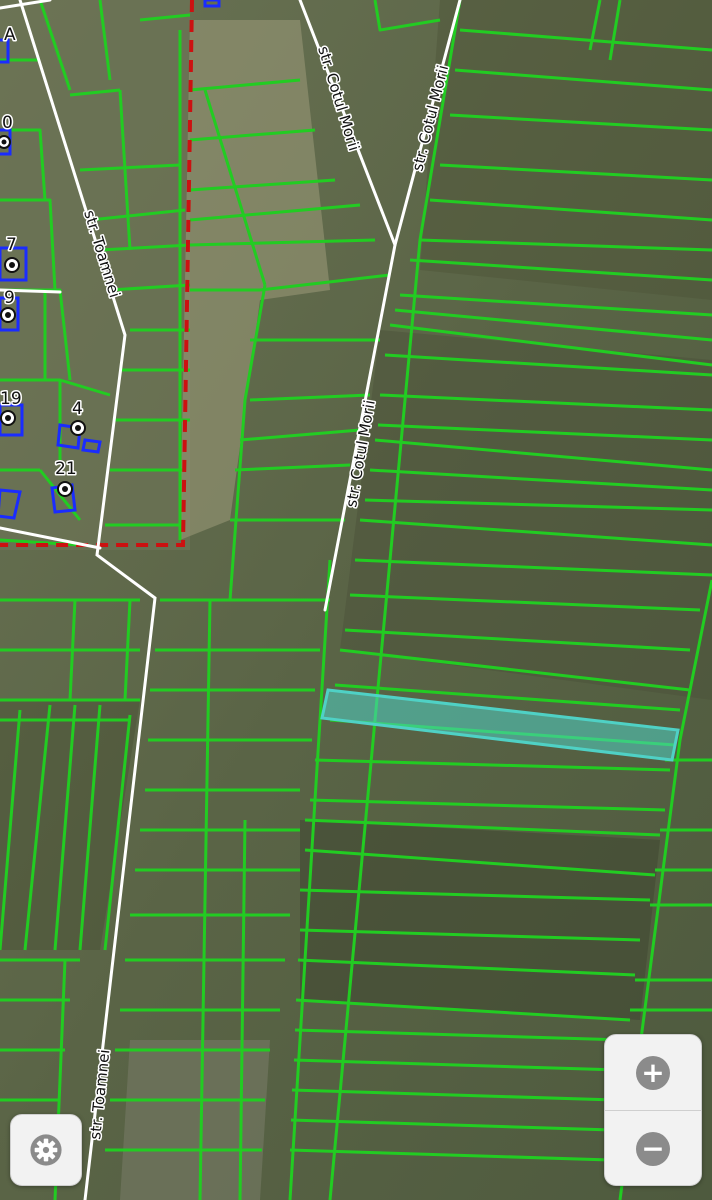 This screenshot has height=1200, width=712. I want to click on zoom-control: + −, so click(653, 1110).